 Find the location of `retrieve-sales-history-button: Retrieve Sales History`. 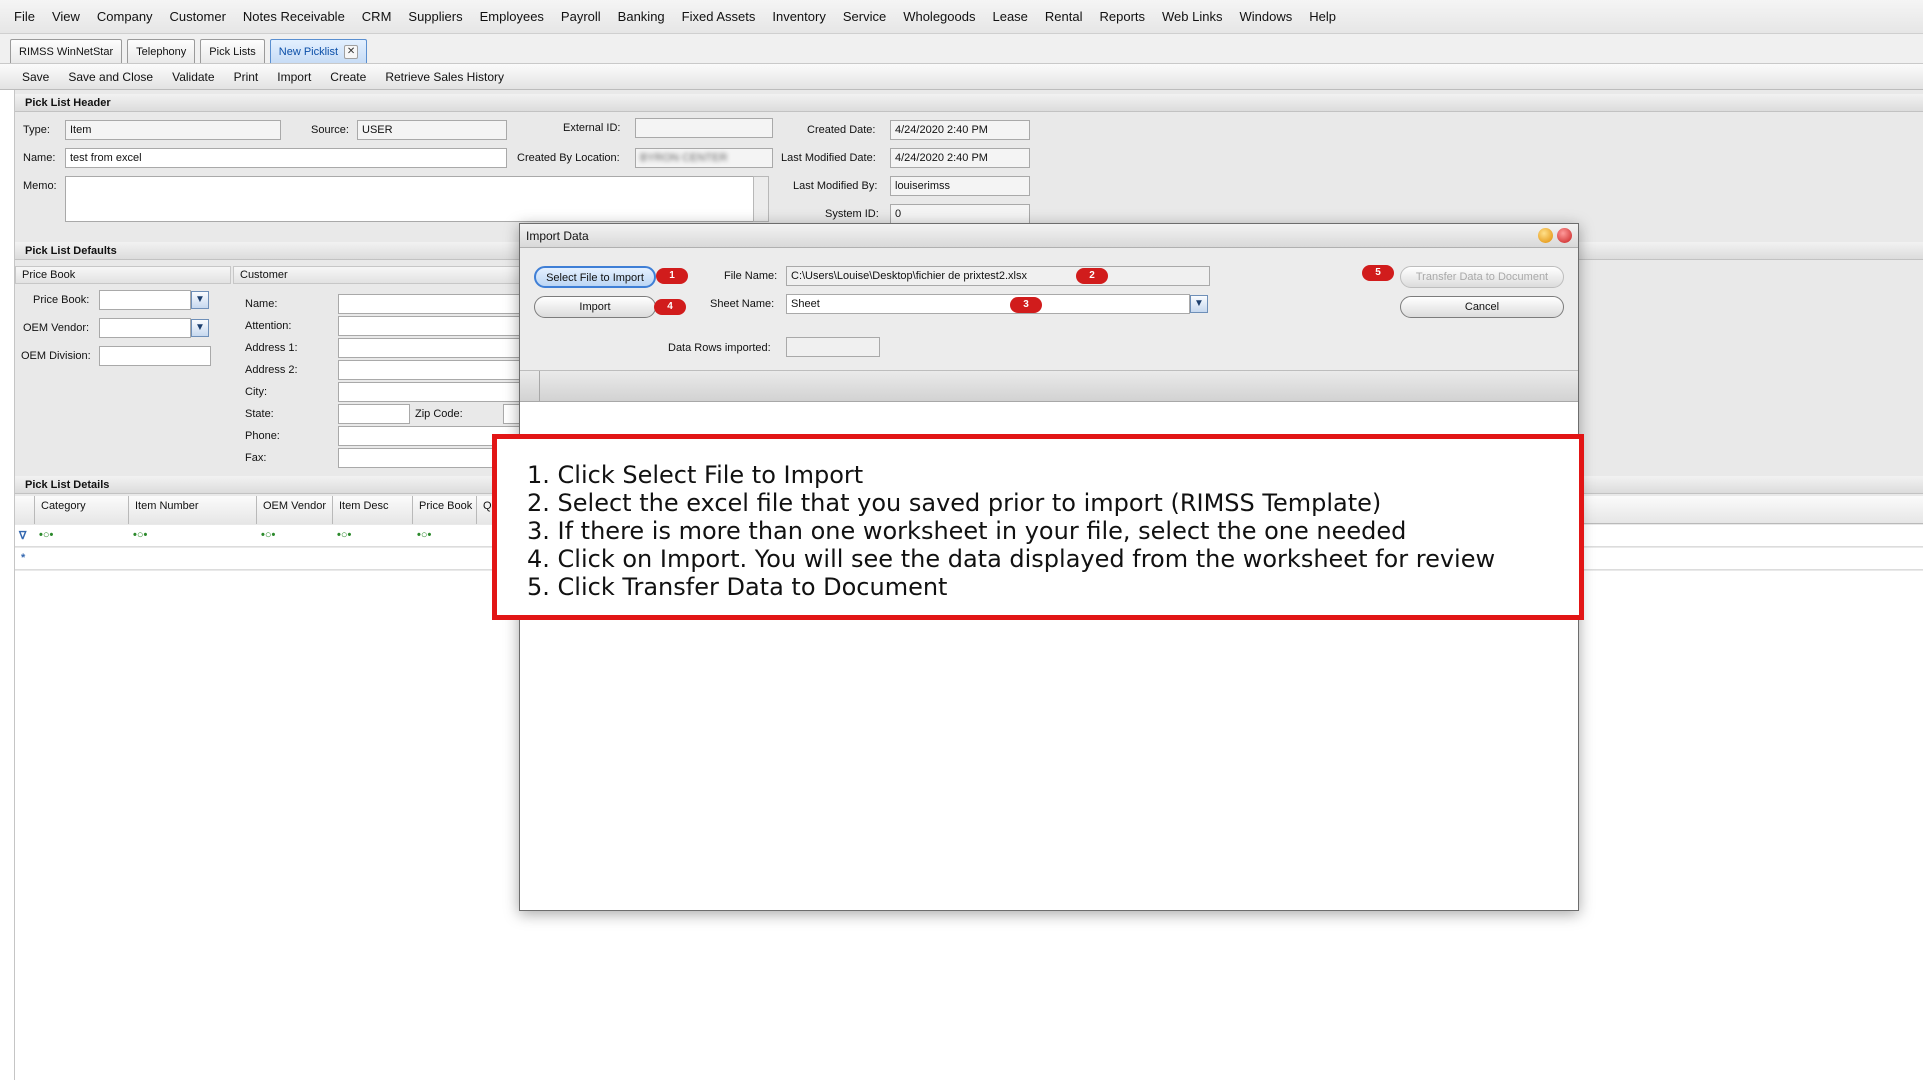

retrieve-sales-history-button: Retrieve Sales History is located at coordinates (444, 77).